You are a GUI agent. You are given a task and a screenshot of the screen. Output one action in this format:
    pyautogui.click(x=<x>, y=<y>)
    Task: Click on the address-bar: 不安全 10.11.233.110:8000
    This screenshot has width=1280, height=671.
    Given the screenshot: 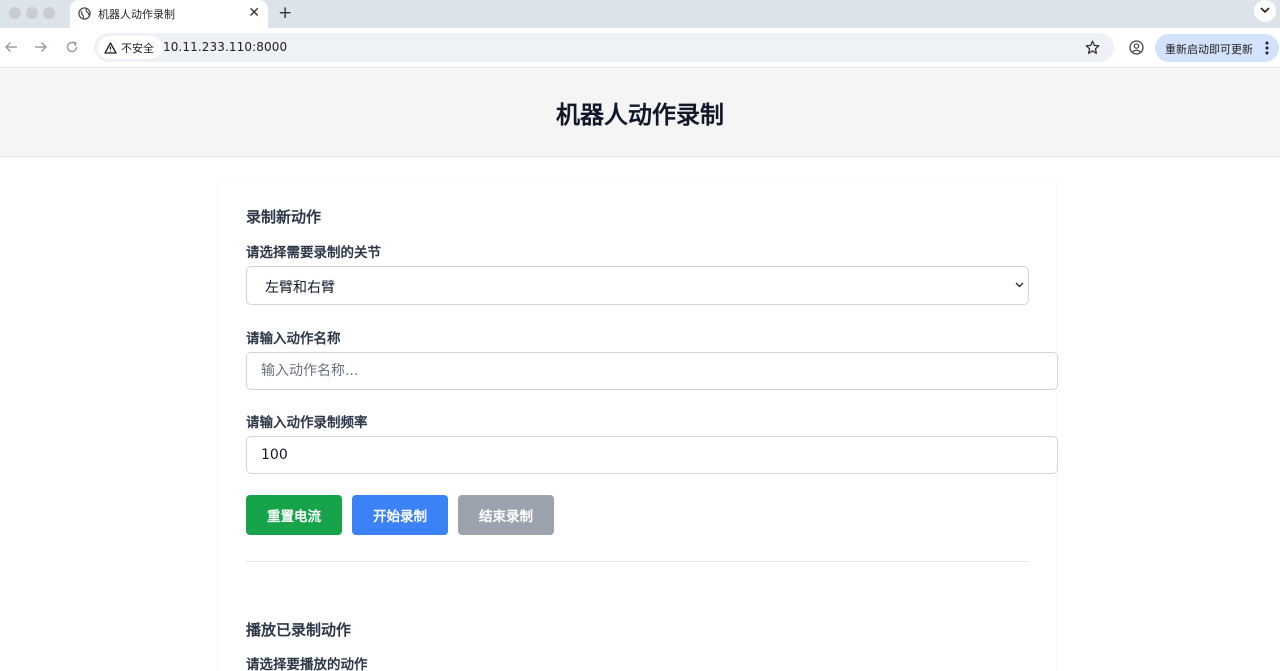 What is the action you would take?
    pyautogui.click(x=604, y=47)
    